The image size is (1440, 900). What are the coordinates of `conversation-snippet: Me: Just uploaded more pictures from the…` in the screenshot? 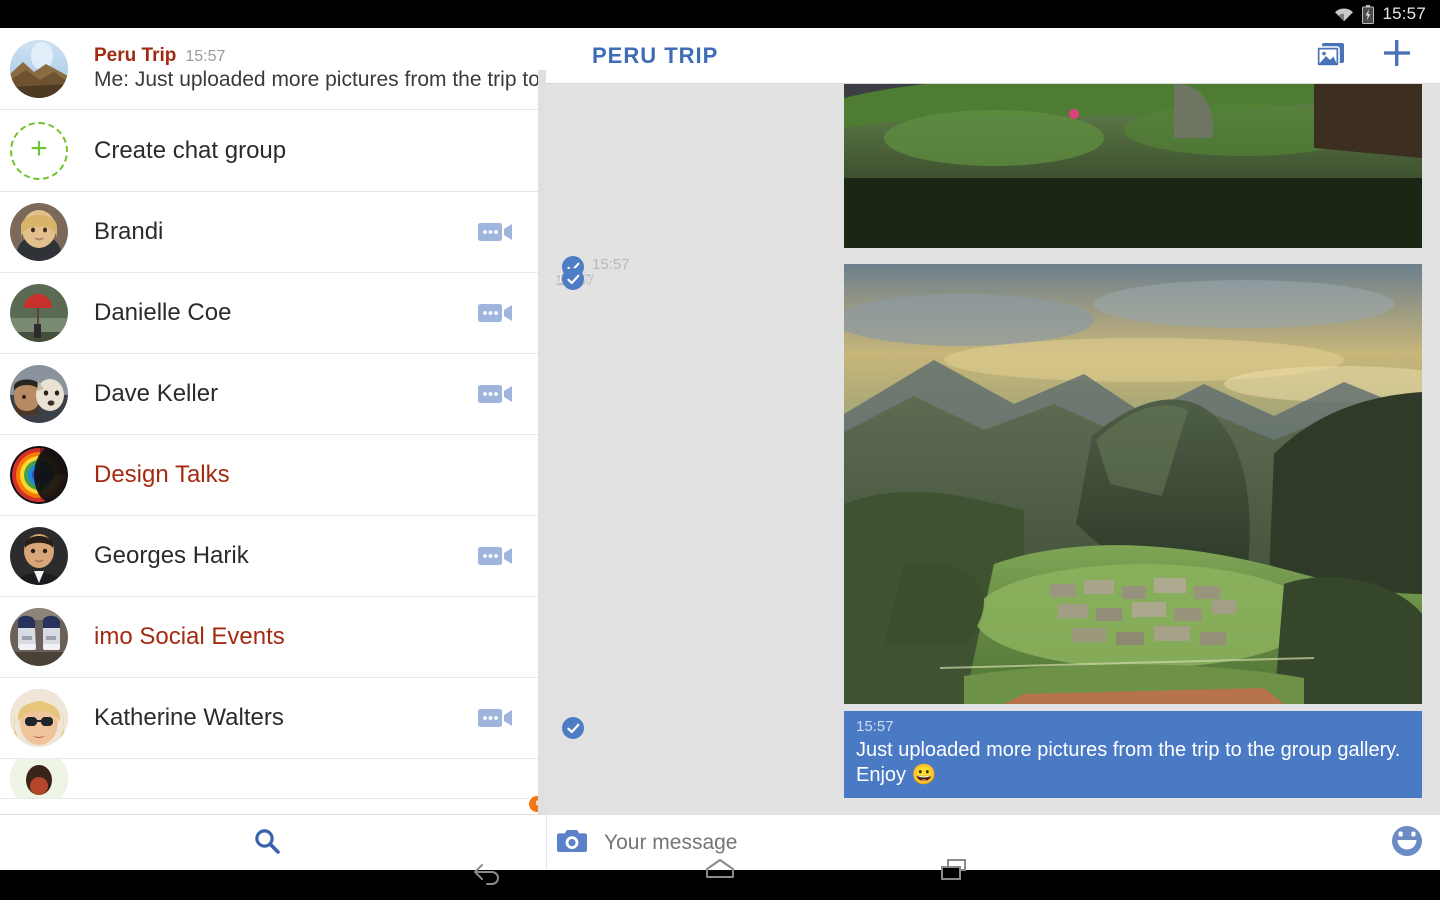 It's located at (320, 79).